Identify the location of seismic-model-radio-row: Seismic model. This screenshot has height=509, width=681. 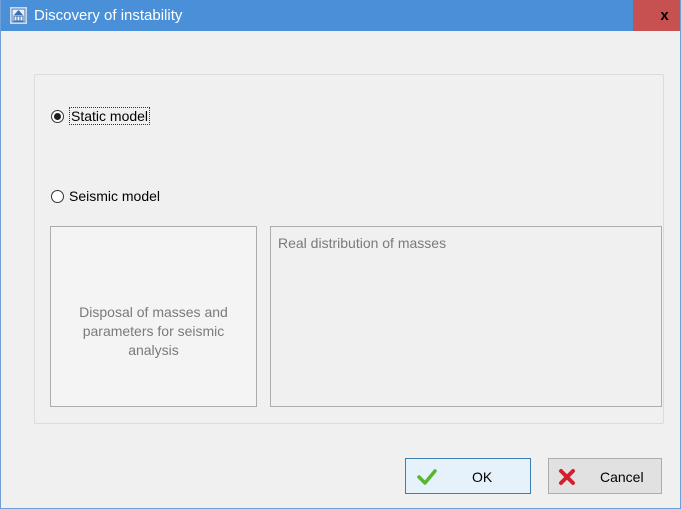
(105, 196).